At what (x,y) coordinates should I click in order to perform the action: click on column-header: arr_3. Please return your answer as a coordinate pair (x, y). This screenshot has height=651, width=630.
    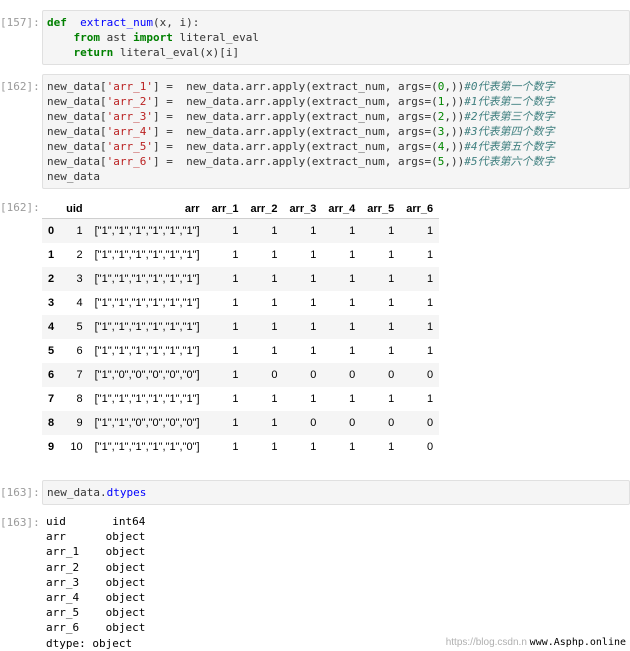
    Looking at the image, I should click on (303, 209).